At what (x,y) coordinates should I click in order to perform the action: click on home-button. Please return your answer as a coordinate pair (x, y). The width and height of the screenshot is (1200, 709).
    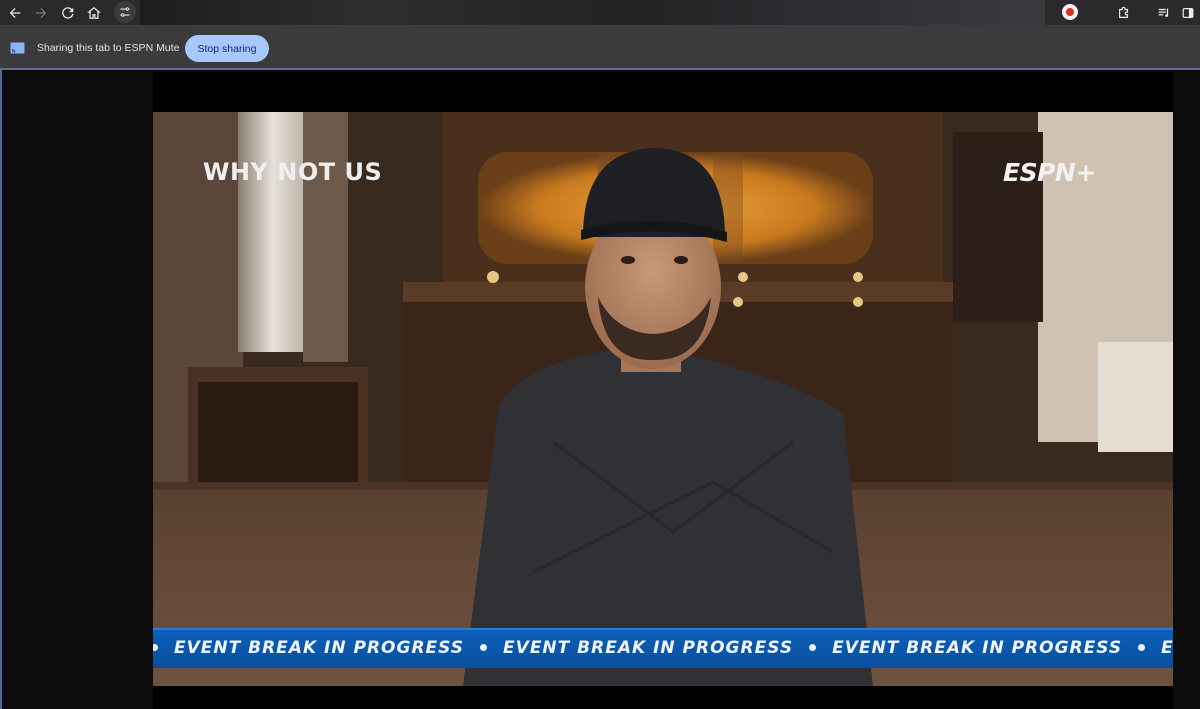
    Looking at the image, I should click on (94, 13).